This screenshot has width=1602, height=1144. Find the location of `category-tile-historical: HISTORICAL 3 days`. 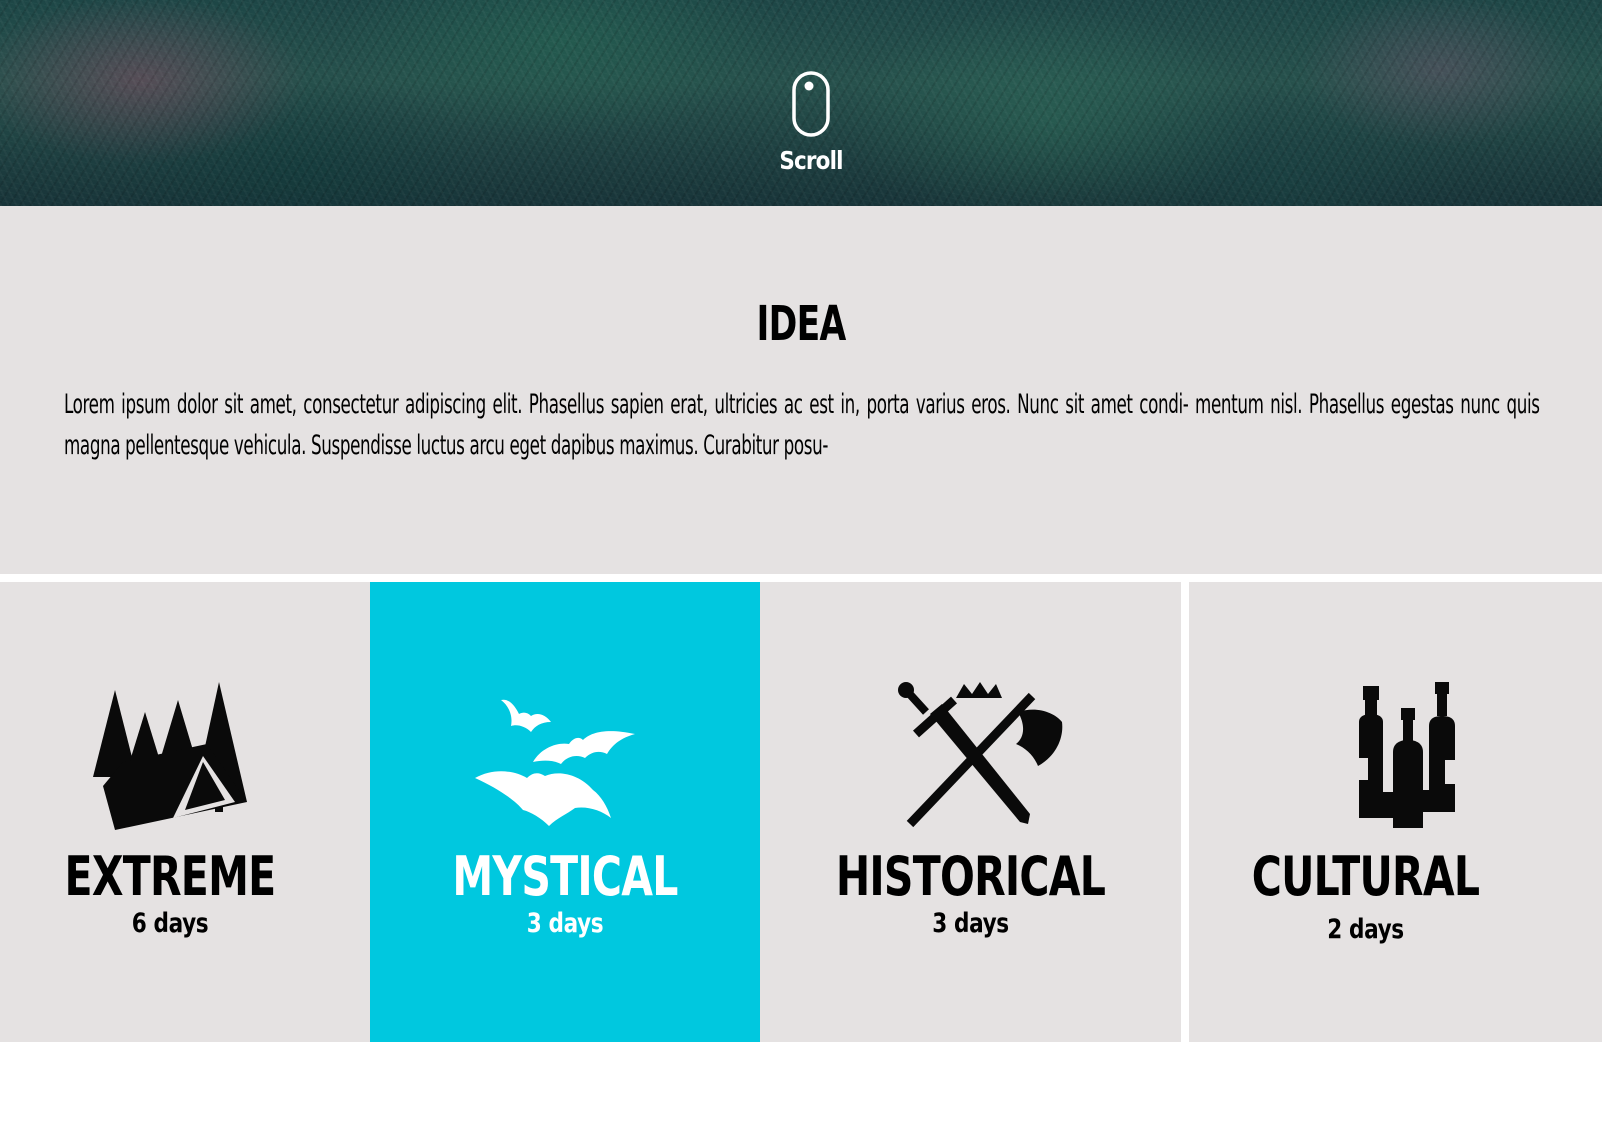

category-tile-historical: HISTORICAL 3 days is located at coordinates (970, 812).